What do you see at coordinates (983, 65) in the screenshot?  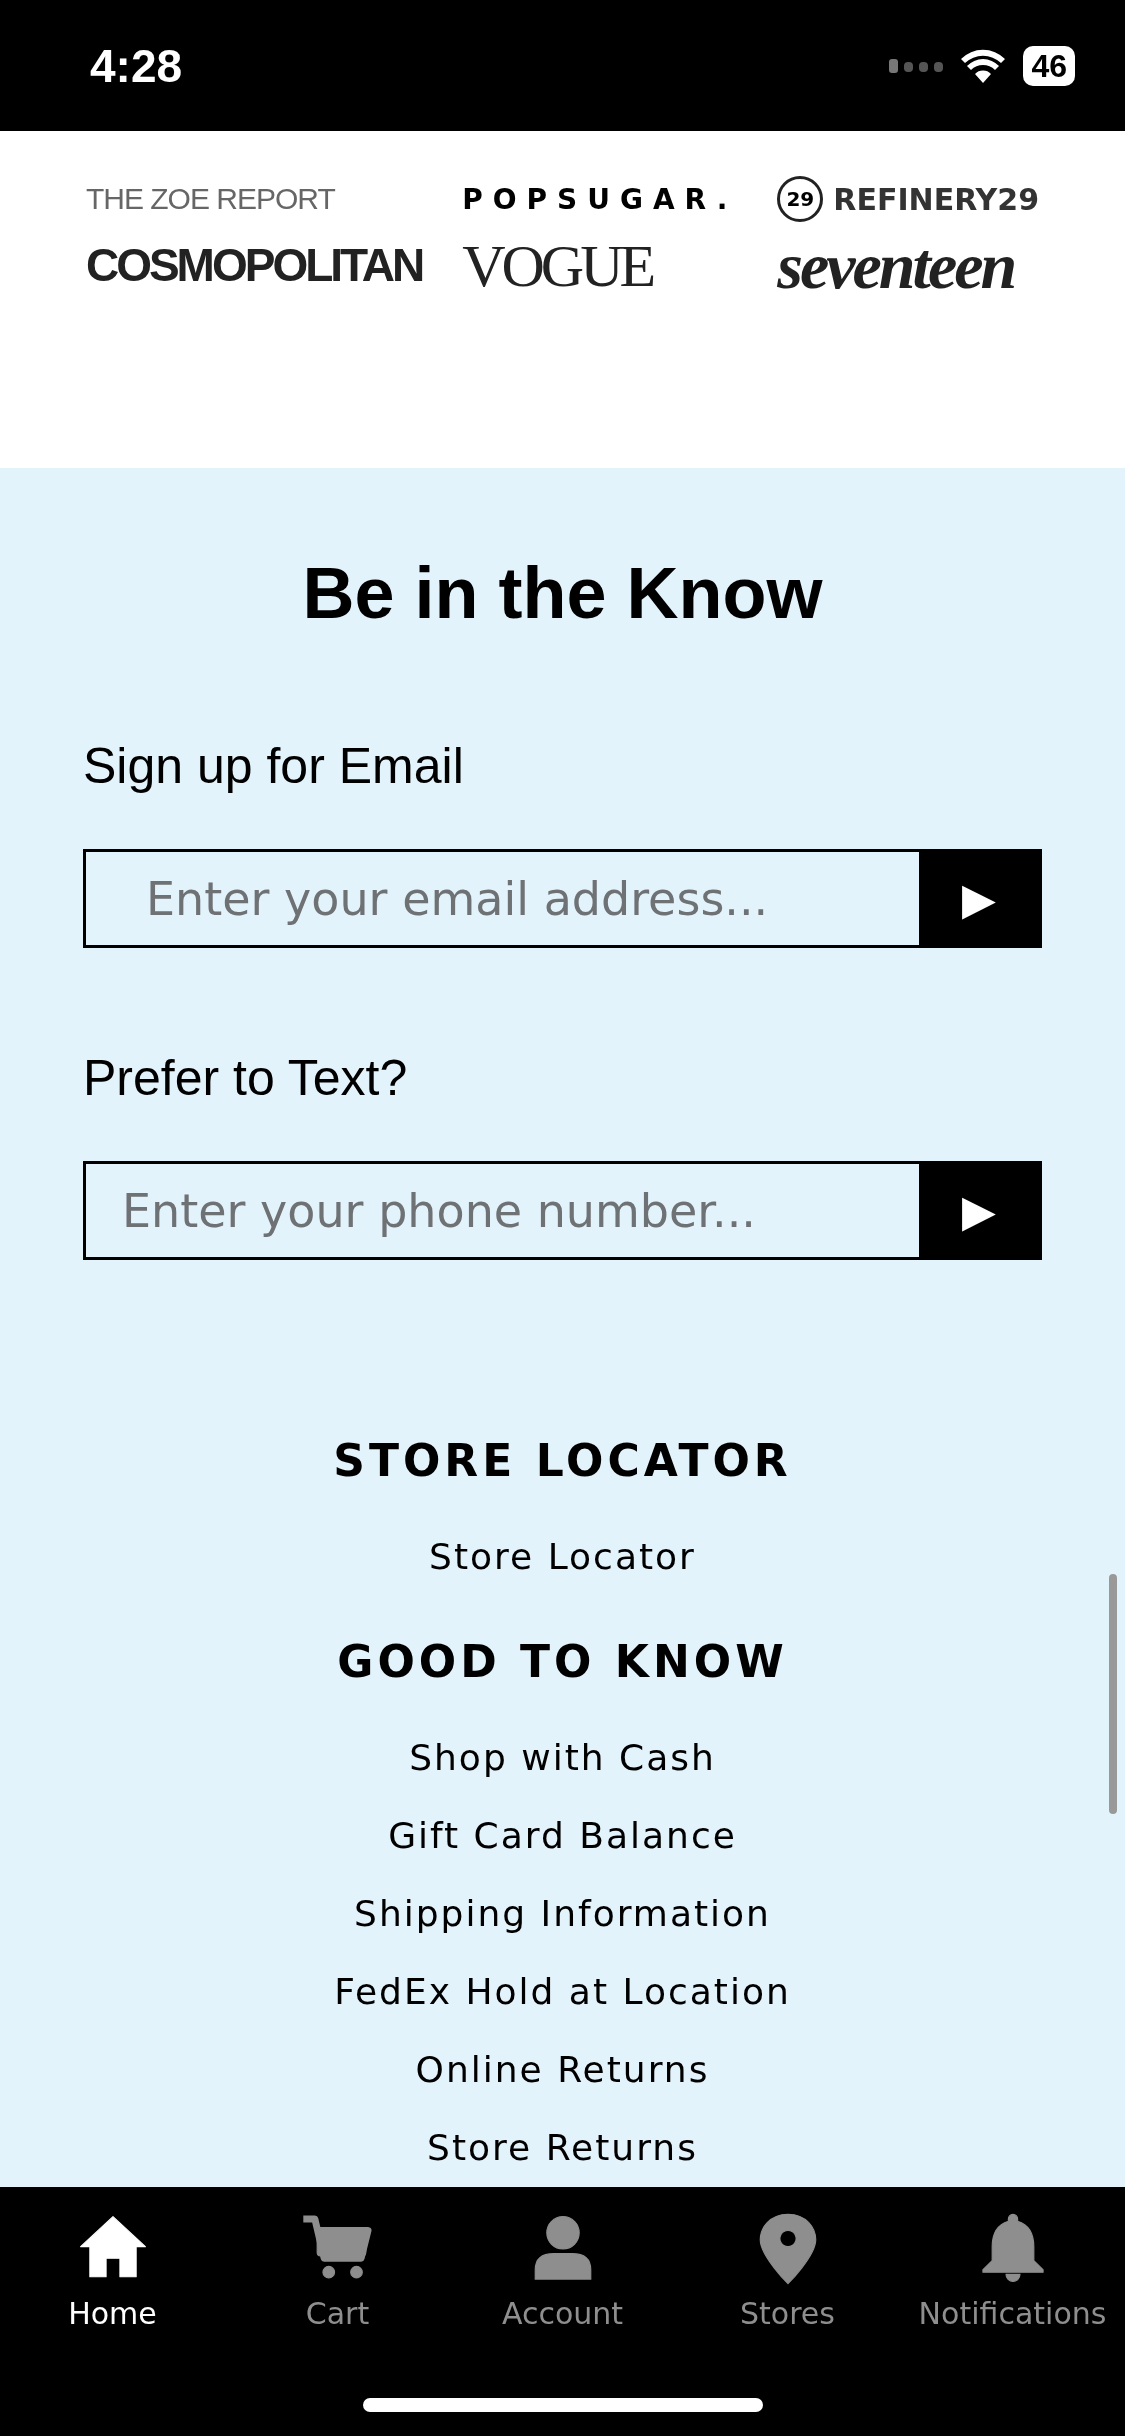 I see `wifi-icon` at bounding box center [983, 65].